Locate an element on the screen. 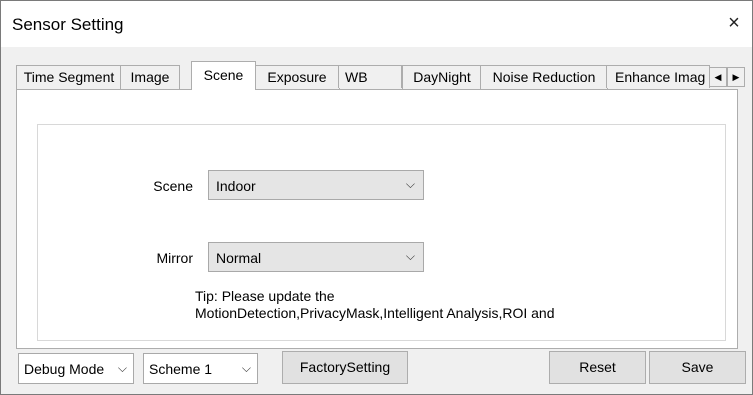 The width and height of the screenshot is (753, 395). scene-select-value: Indoor is located at coordinates (236, 186).